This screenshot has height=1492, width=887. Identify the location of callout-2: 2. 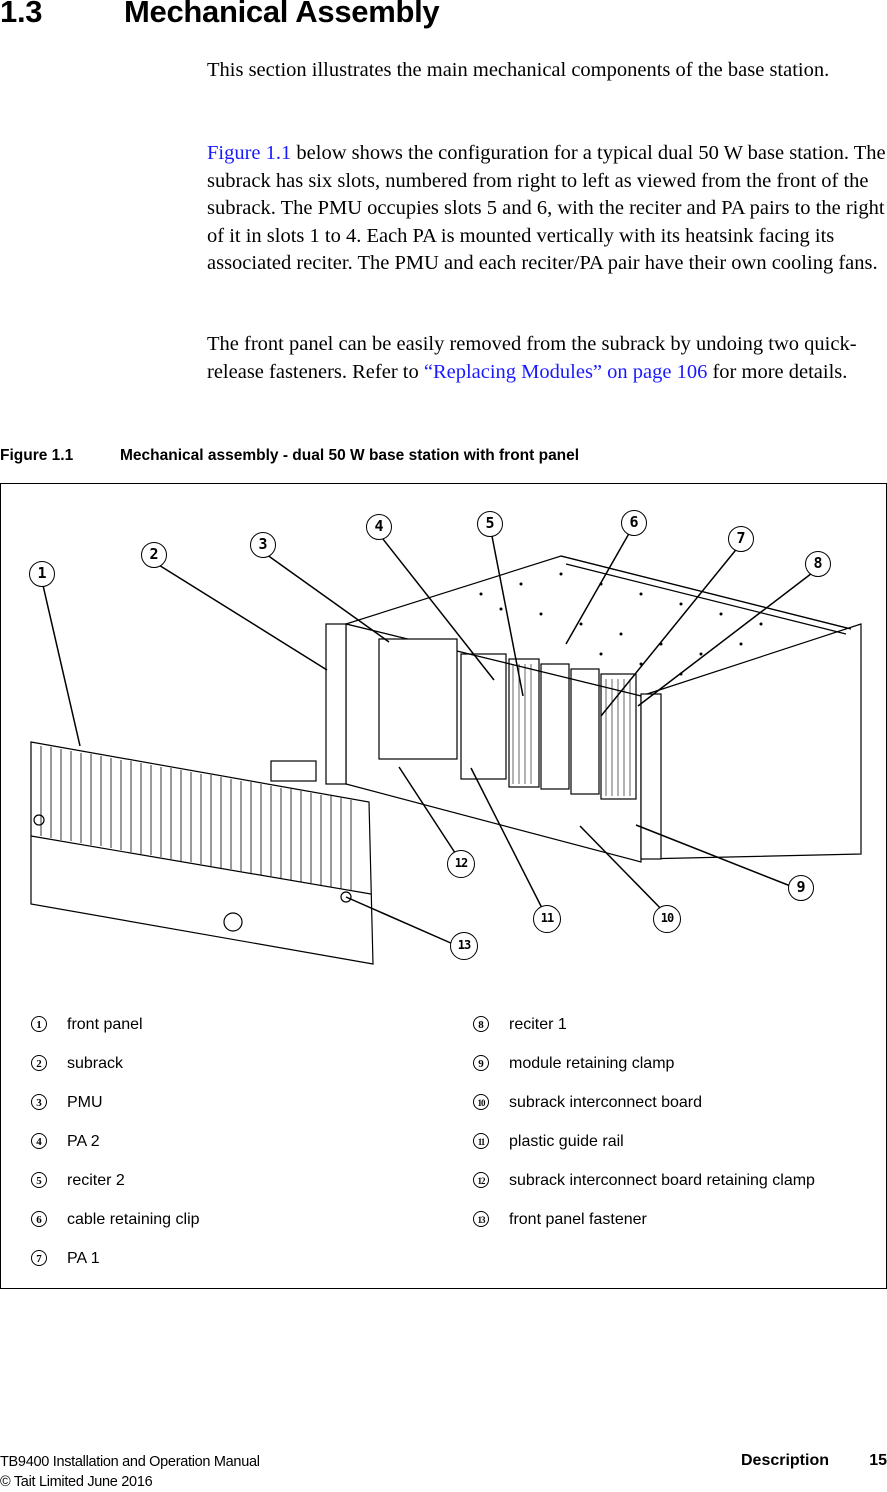
(154, 555).